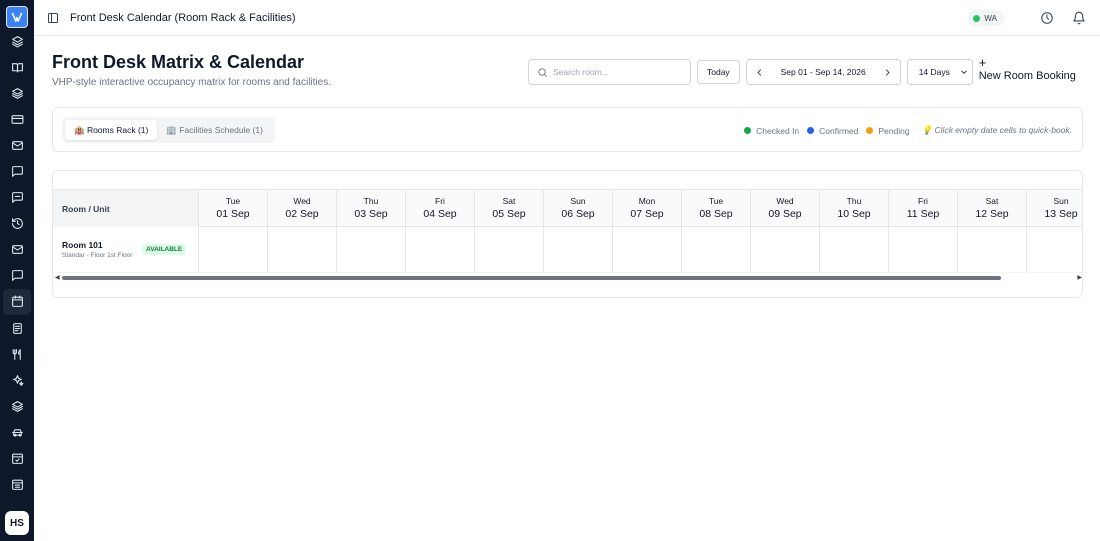  I want to click on layers-icon, so click(17, 41).